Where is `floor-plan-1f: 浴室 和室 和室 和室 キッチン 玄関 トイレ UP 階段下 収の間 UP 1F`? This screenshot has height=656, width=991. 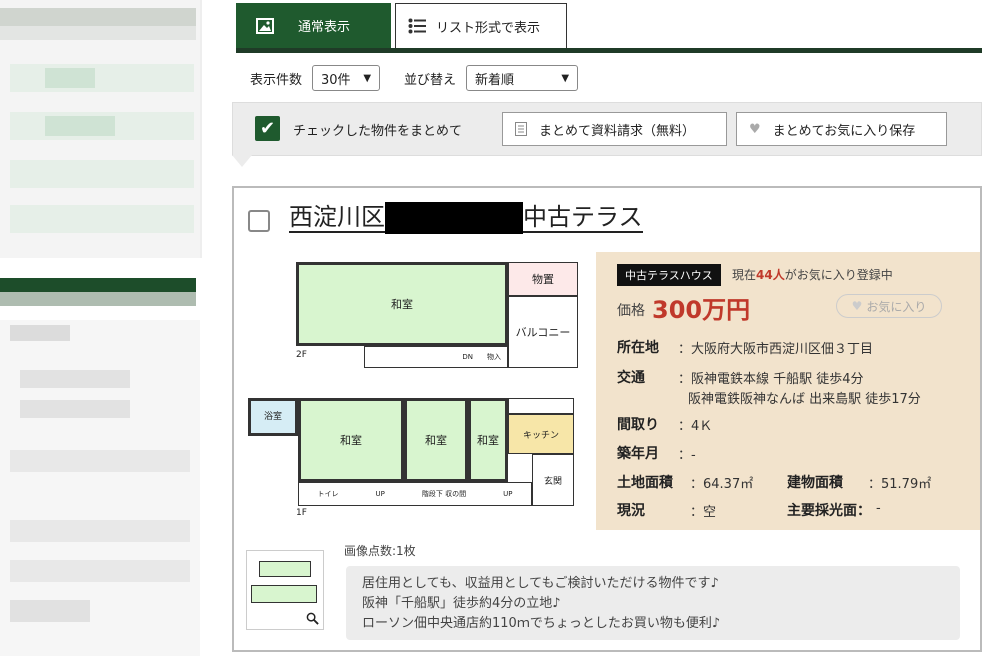 floor-plan-1f: 浴室 和室 和室 和室 キッチン 玄関 トイレ UP 階段下 収の間 UP 1F is located at coordinates (413, 459).